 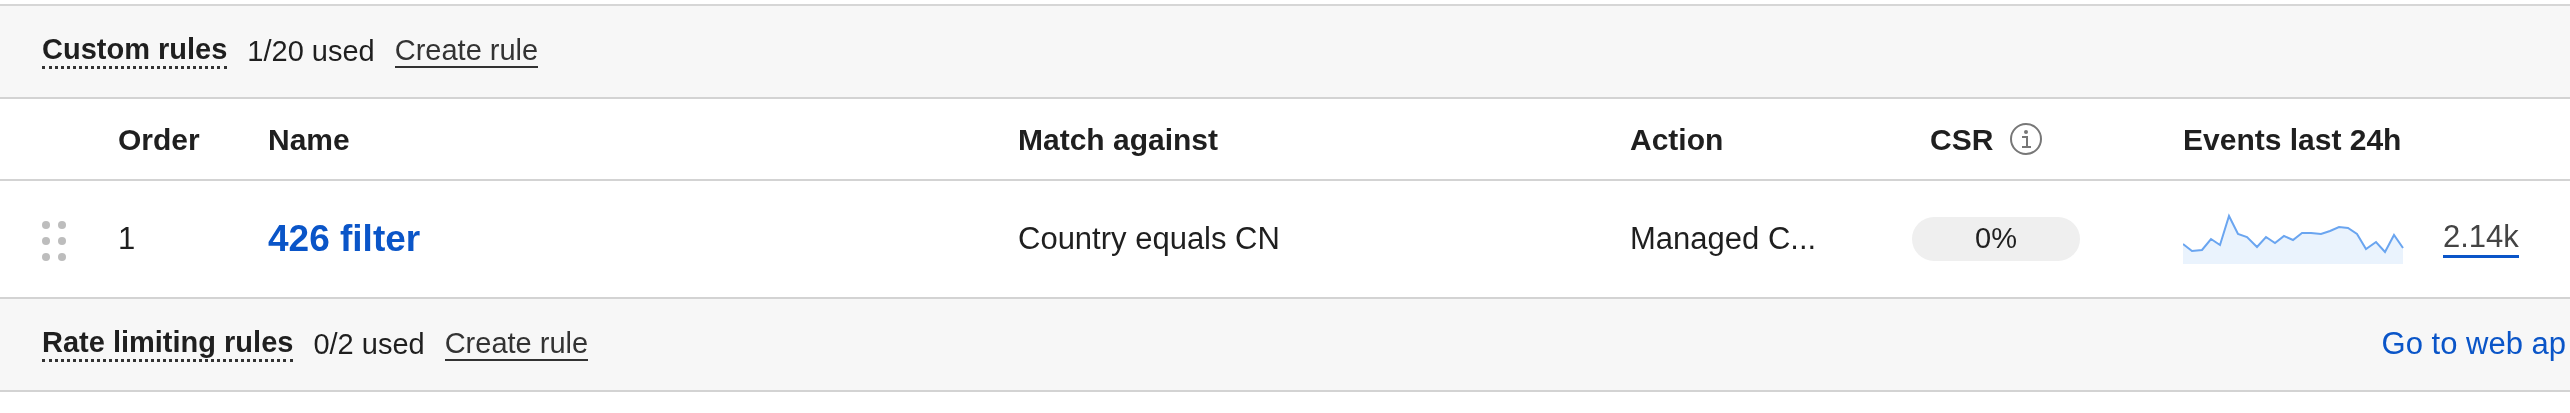 What do you see at coordinates (309, 139) in the screenshot?
I see `column-header: Name` at bounding box center [309, 139].